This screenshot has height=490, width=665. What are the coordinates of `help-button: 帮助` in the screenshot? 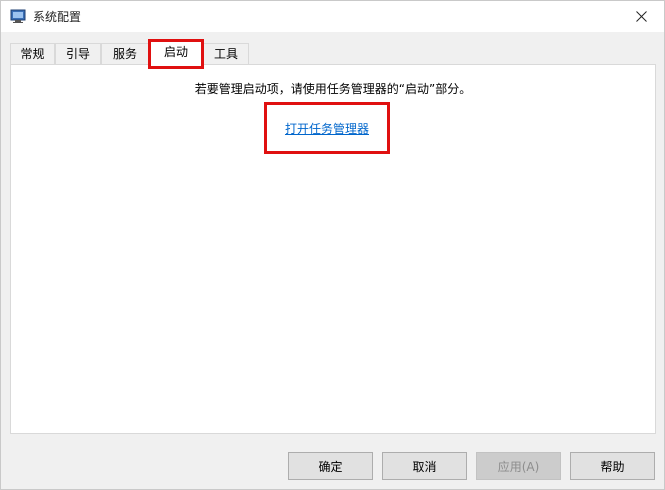 It's located at (612, 466).